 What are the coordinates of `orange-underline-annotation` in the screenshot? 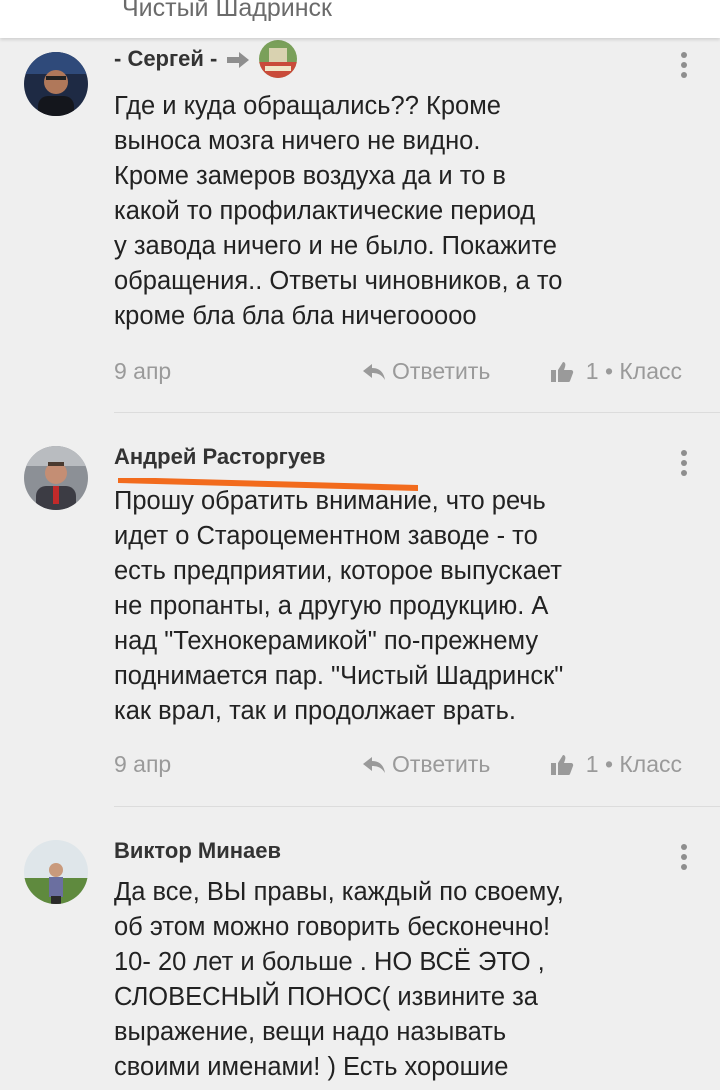 It's located at (268, 484).